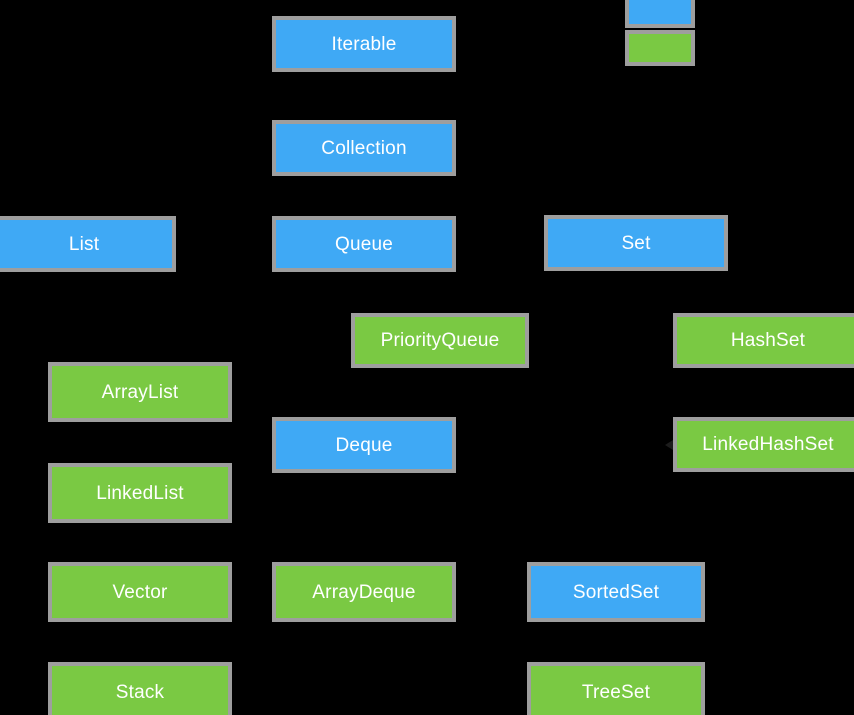  What do you see at coordinates (137, 642) in the screenshot?
I see `edge-stack-vector` at bounding box center [137, 642].